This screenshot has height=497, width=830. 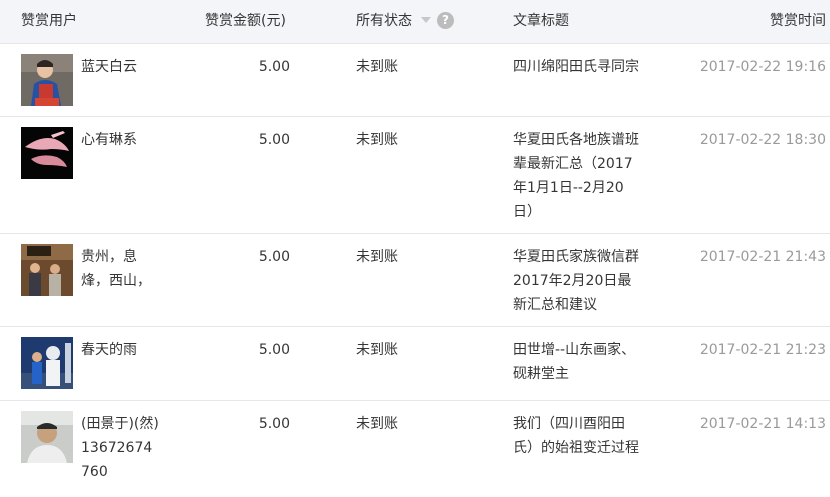 I want to click on reward-user-name: 春天的雨, so click(x=109, y=350).